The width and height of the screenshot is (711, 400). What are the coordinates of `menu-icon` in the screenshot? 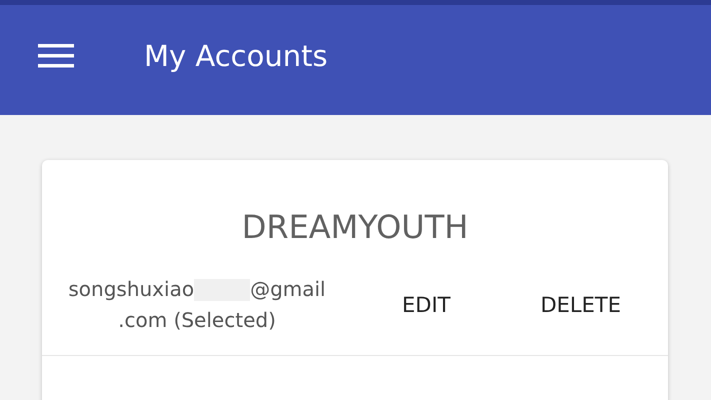 It's located at (56, 56).